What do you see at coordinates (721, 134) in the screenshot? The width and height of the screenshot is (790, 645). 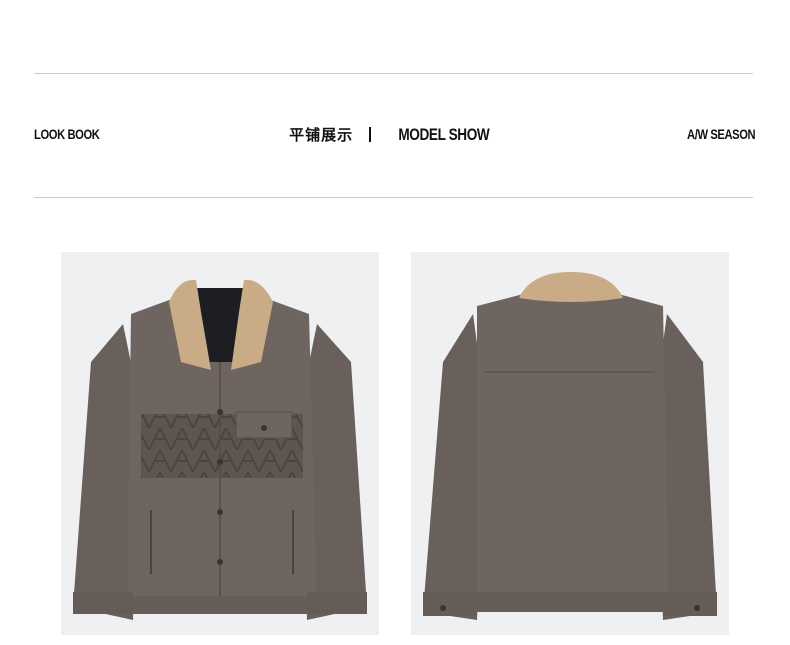 I see `season-label: A/W SEASON` at bounding box center [721, 134].